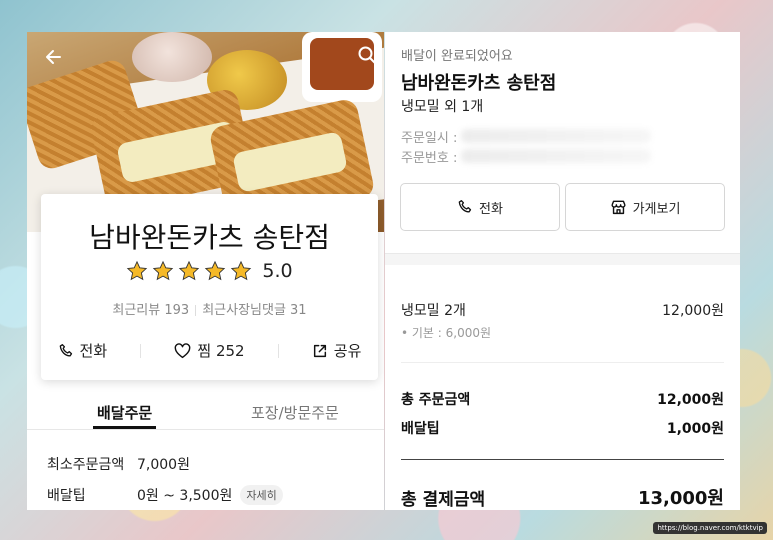 This screenshot has width=773, height=540. Describe the element at coordinates (710, 528) in the screenshot. I see `blog-watermark: https://blog.naver.com/ktktvip` at that location.